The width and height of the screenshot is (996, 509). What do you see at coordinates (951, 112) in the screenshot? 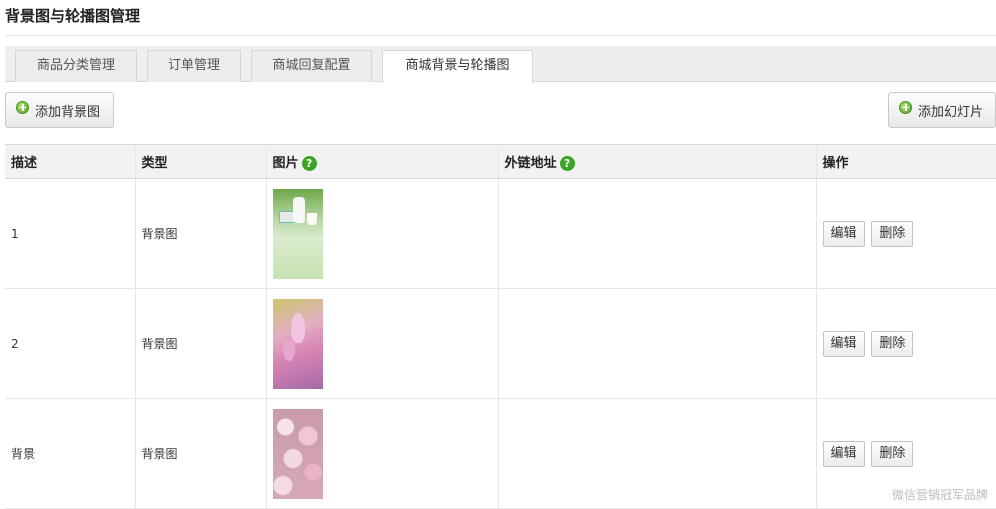
I see `add-slide-label: 添加幻灯片` at bounding box center [951, 112].